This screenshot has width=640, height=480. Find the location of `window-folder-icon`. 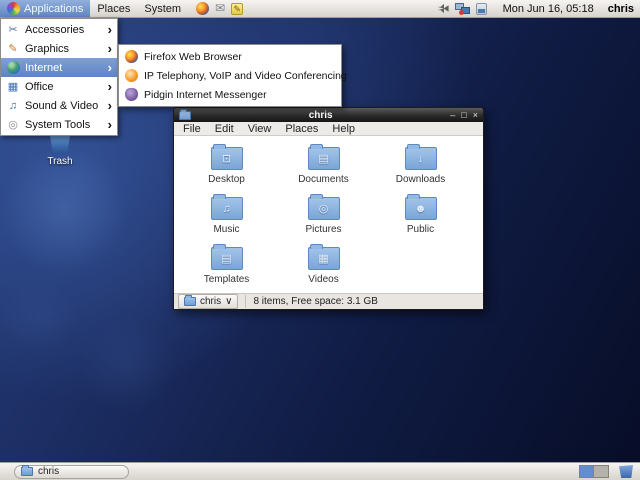

window-folder-icon is located at coordinates (185, 114).